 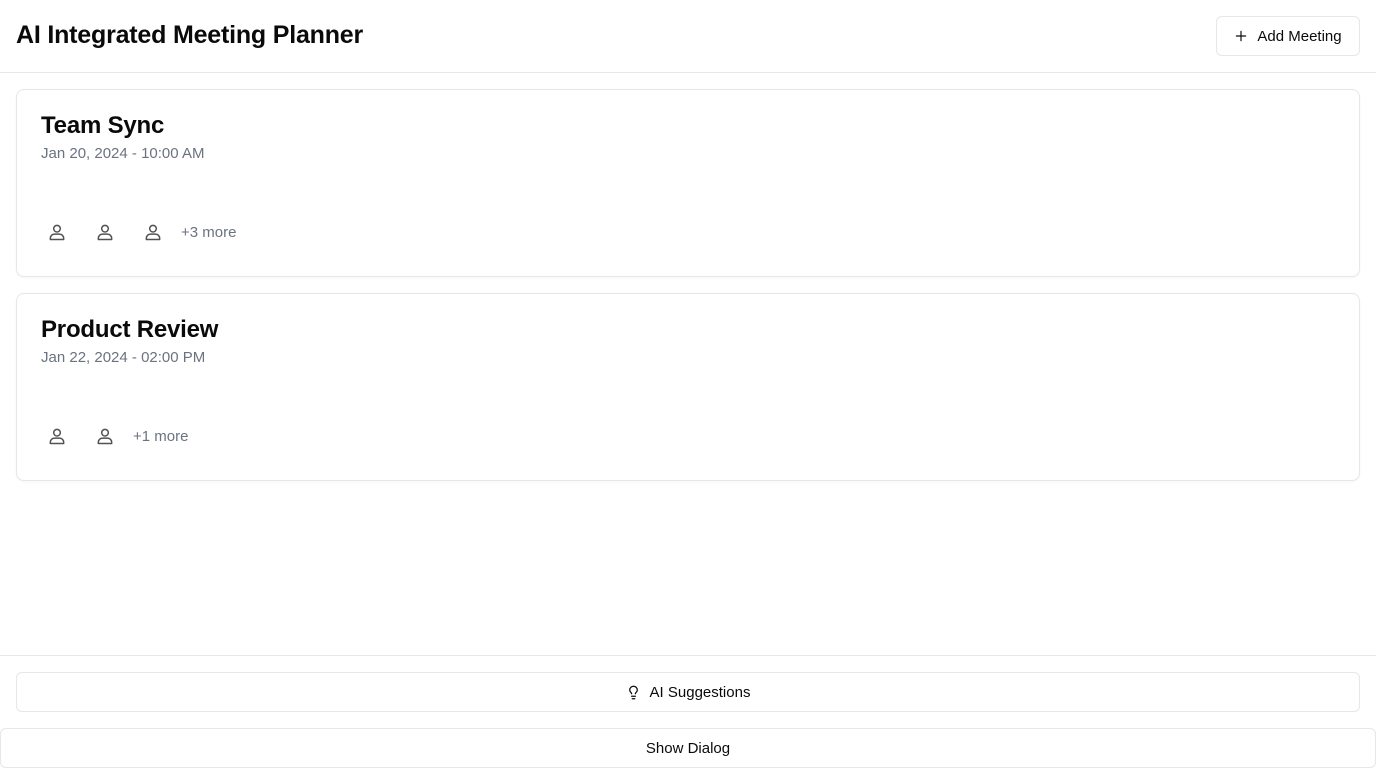 I want to click on footer-divider, so click(x=688, y=655).